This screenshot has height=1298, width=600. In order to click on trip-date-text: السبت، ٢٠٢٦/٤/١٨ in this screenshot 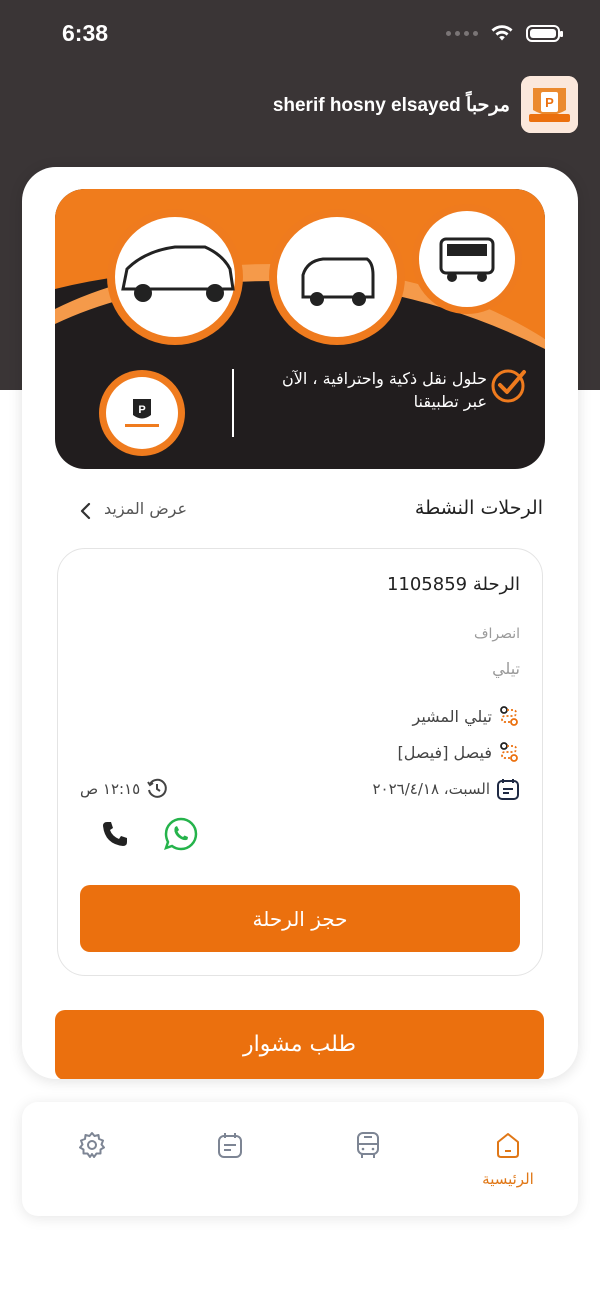, I will do `click(431, 789)`.